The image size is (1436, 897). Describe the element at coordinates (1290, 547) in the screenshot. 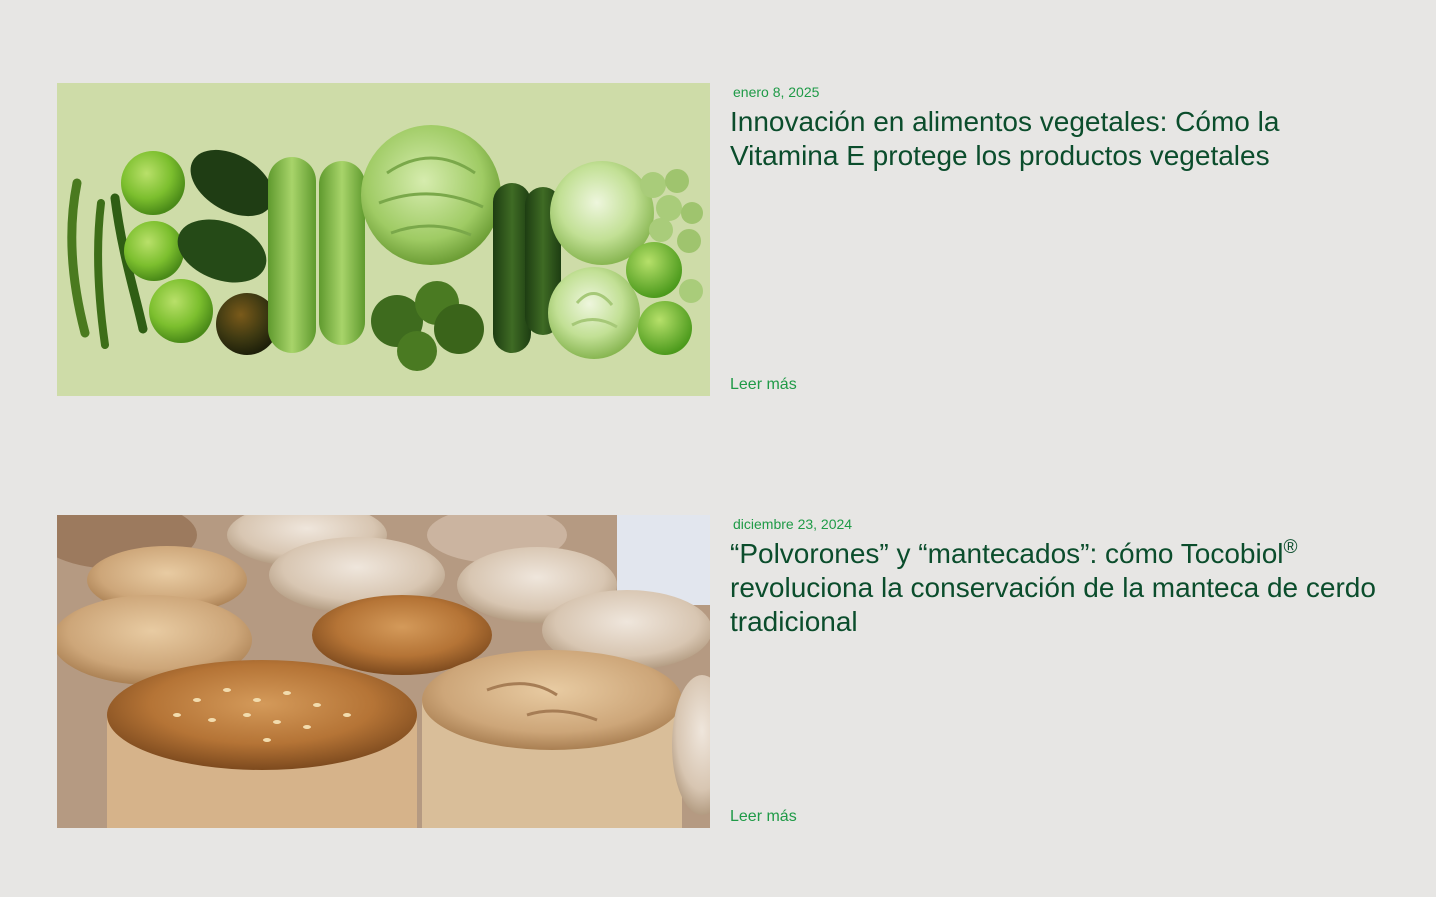

I see `registered-mark: ®` at that location.